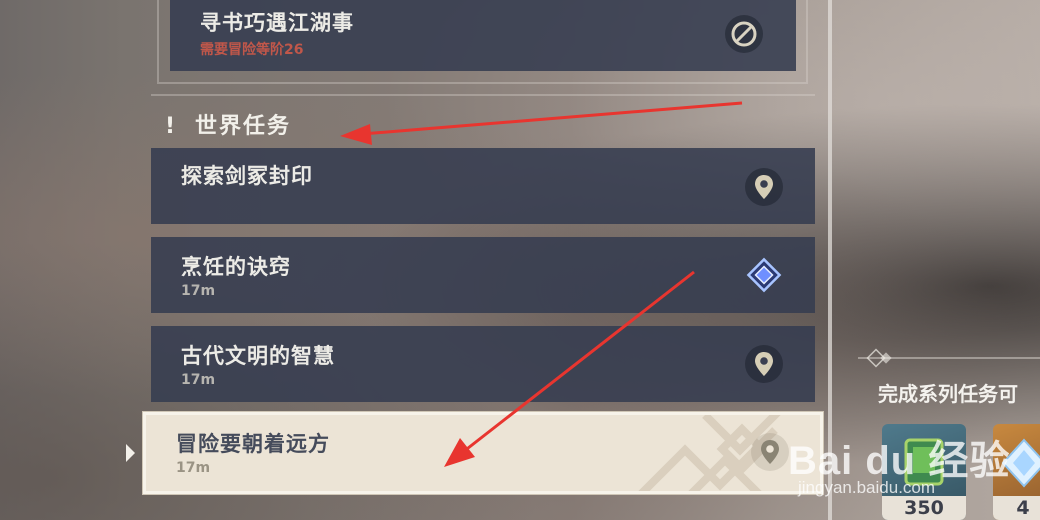 This screenshot has height=520, width=1040. Describe the element at coordinates (764, 275) in the screenshot. I see `diamond-waypoint-icon` at that location.